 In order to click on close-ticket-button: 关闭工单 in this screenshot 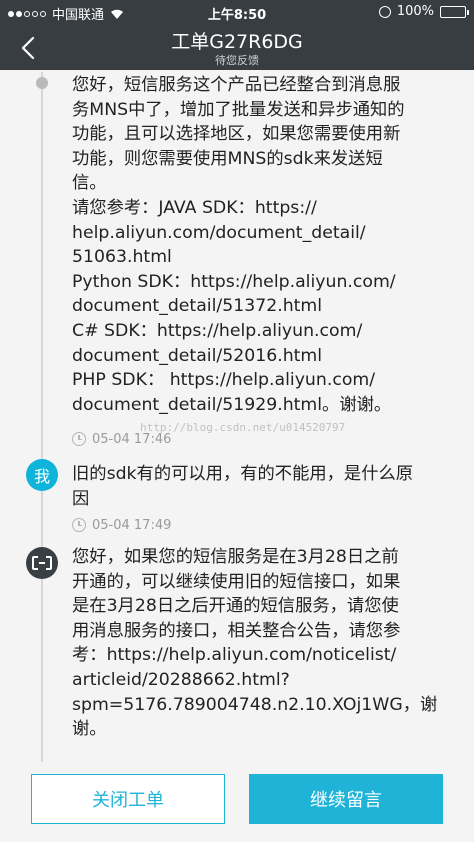, I will do `click(128, 799)`.